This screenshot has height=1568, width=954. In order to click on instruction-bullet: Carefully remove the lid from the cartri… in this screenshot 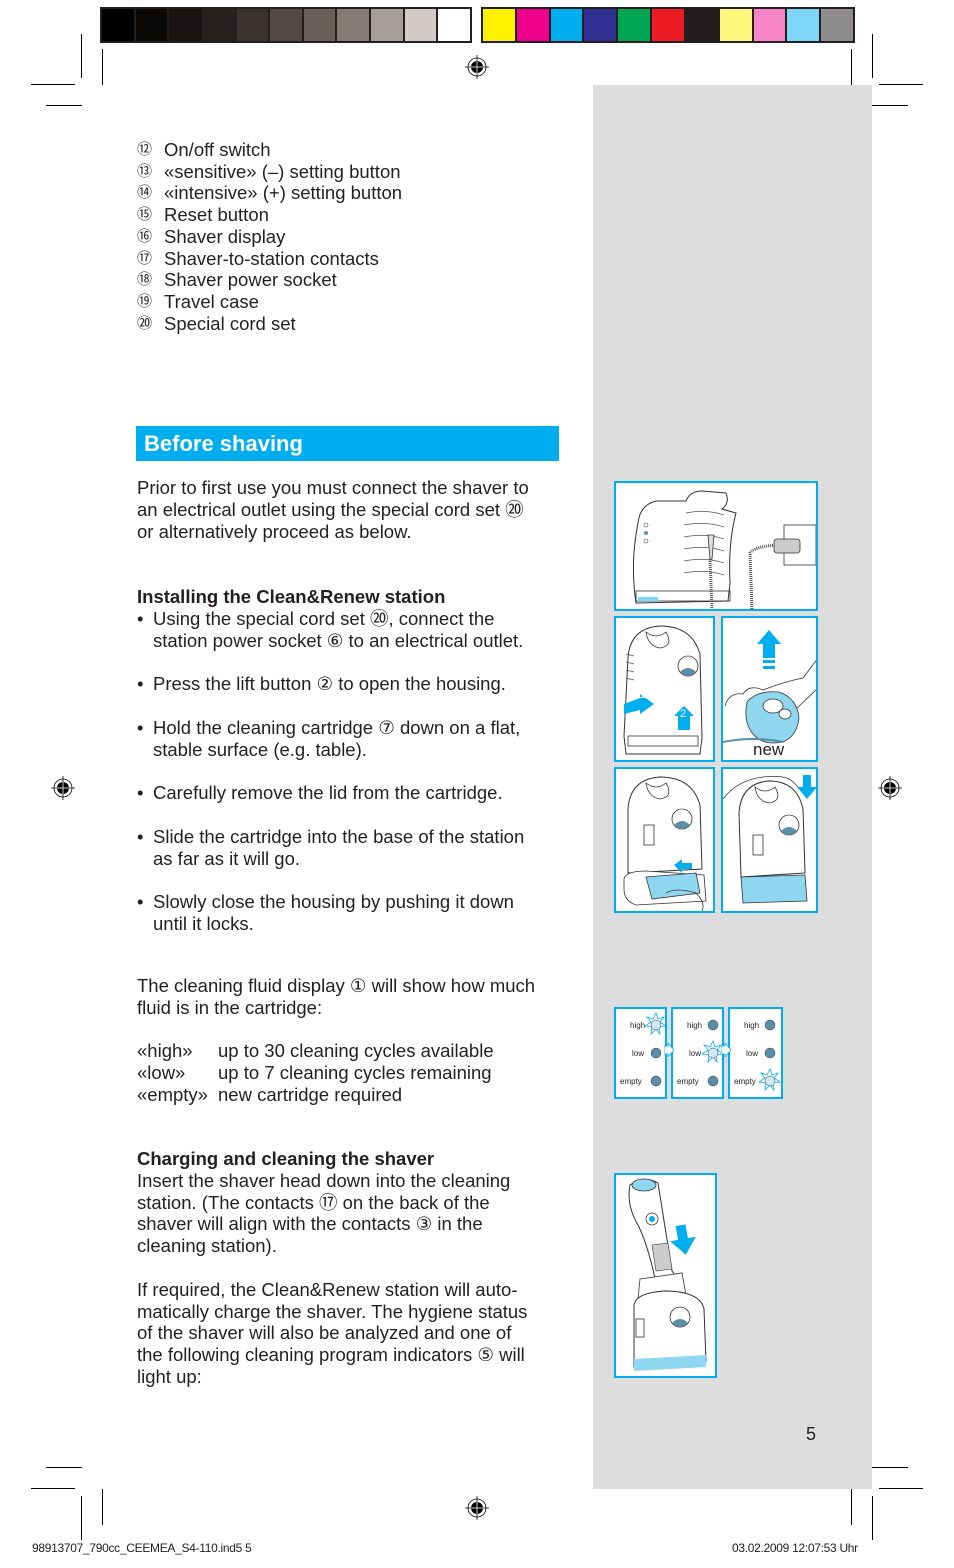, I will do `click(330, 793)`.